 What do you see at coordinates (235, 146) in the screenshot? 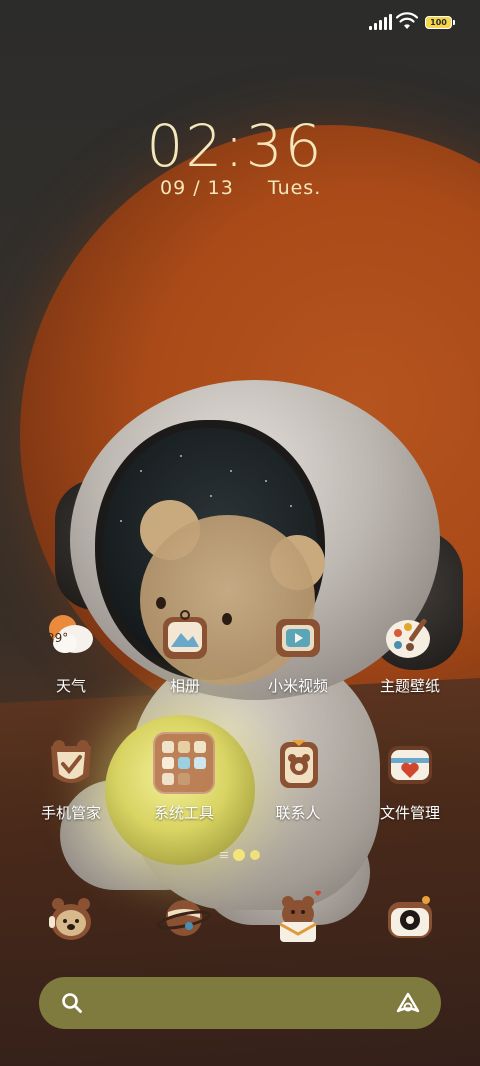
I see `clock-time: 02:36` at bounding box center [235, 146].